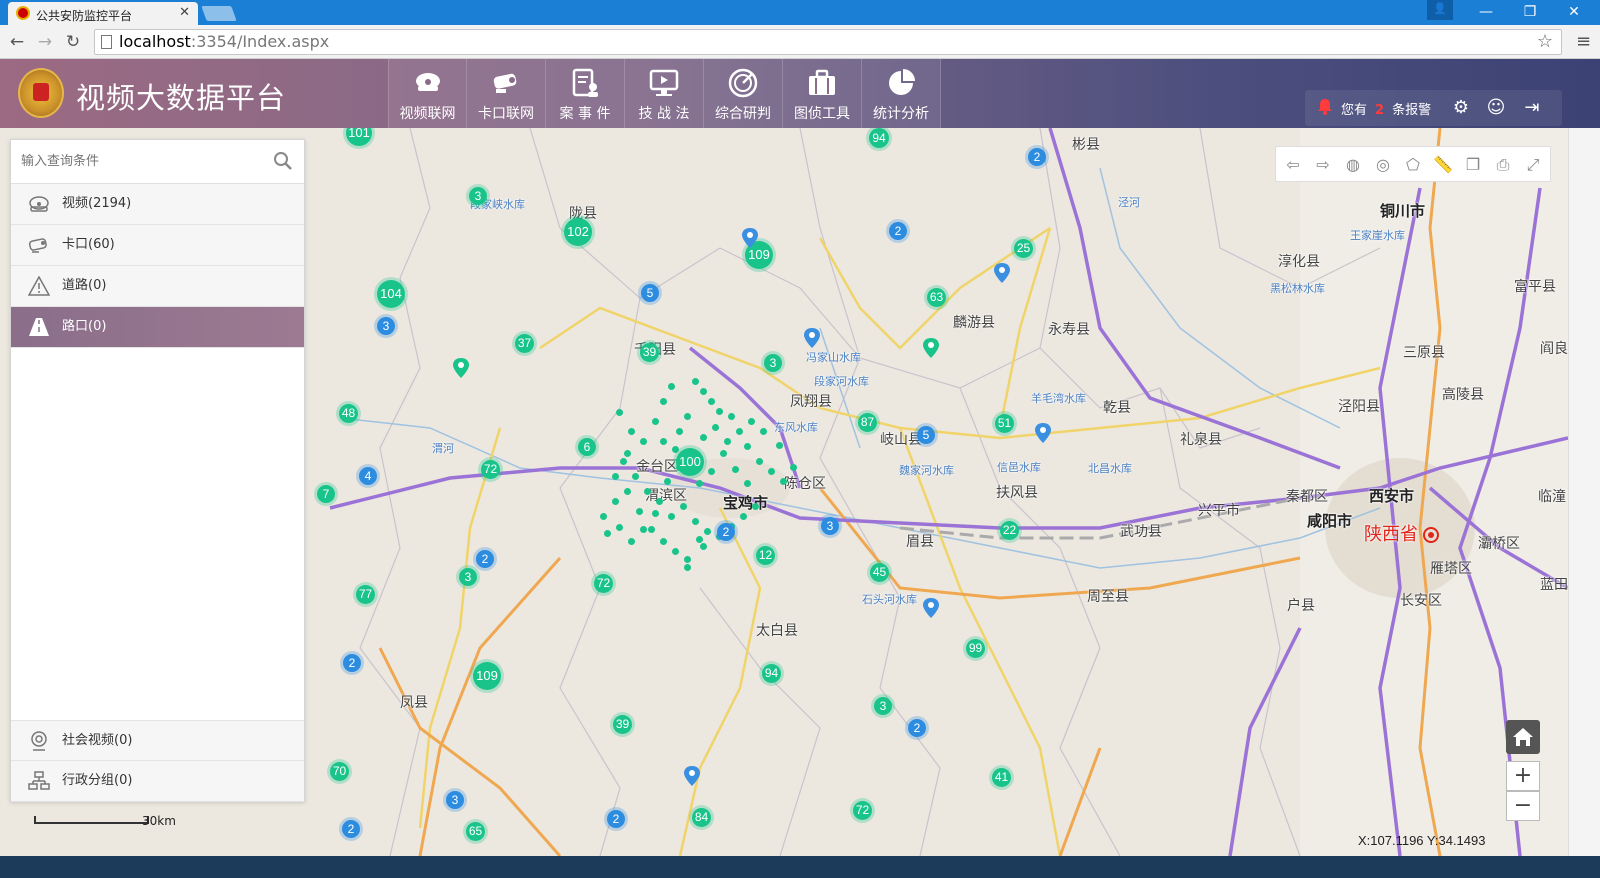  I want to click on camera-cluster: 7, so click(326, 494).